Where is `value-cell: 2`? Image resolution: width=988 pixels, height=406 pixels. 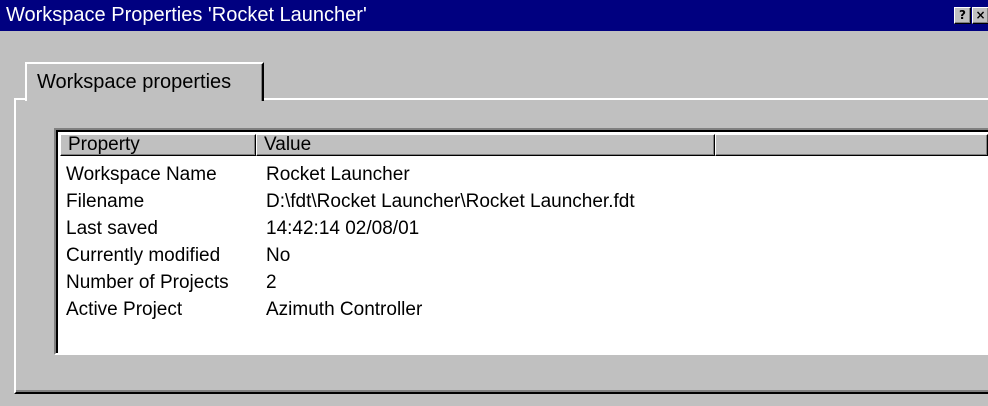
value-cell: 2 is located at coordinates (271, 282).